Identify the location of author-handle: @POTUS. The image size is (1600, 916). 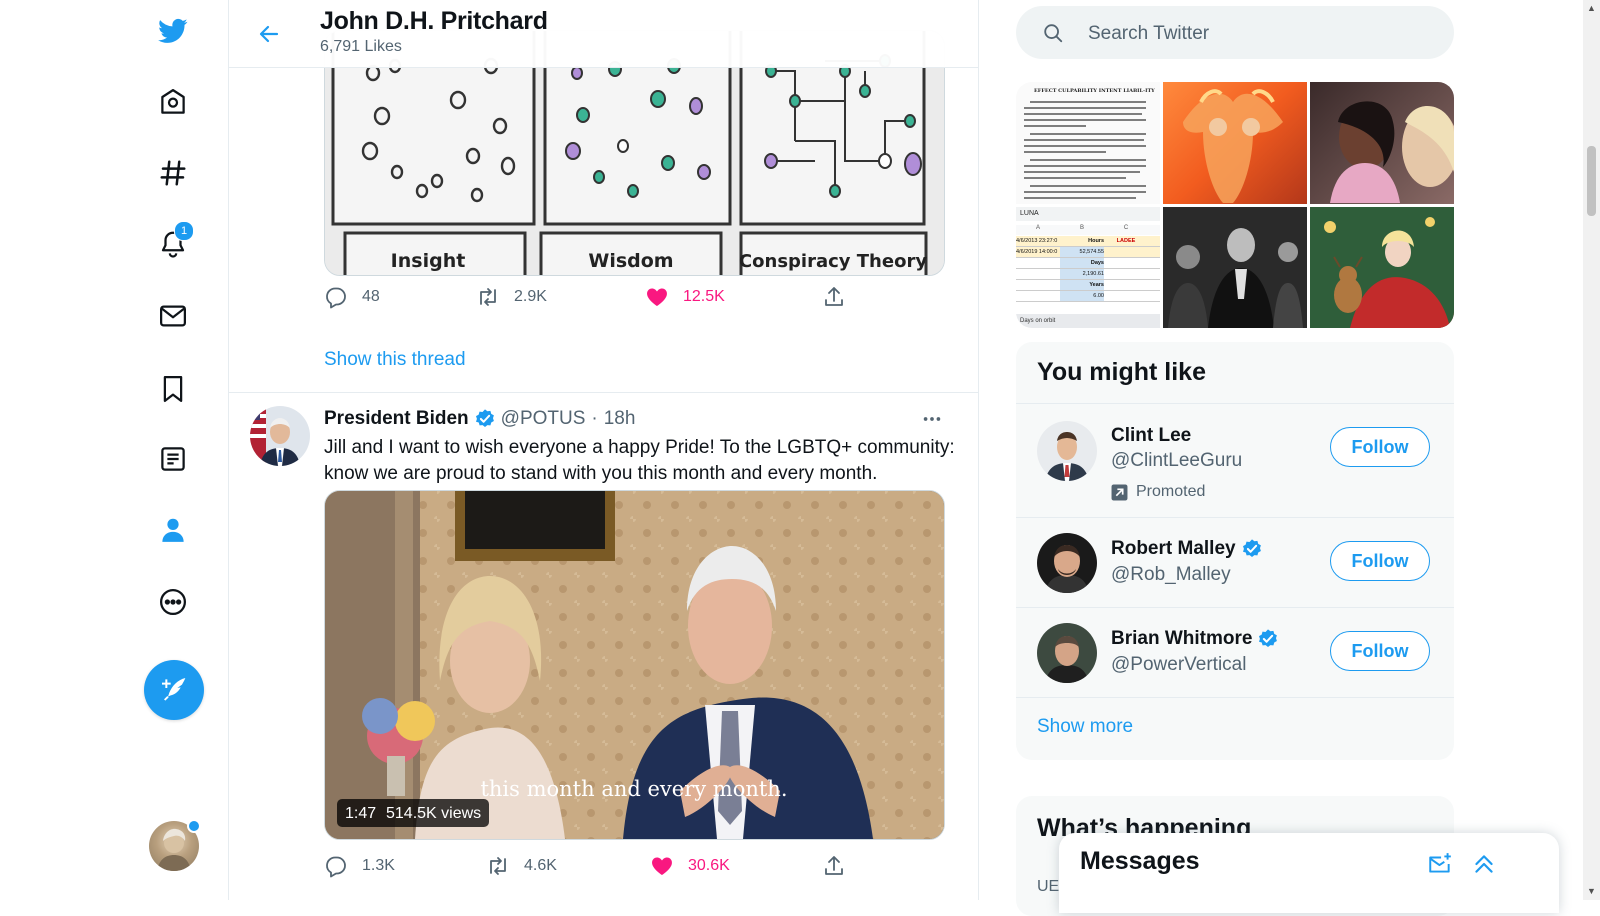
(543, 419).